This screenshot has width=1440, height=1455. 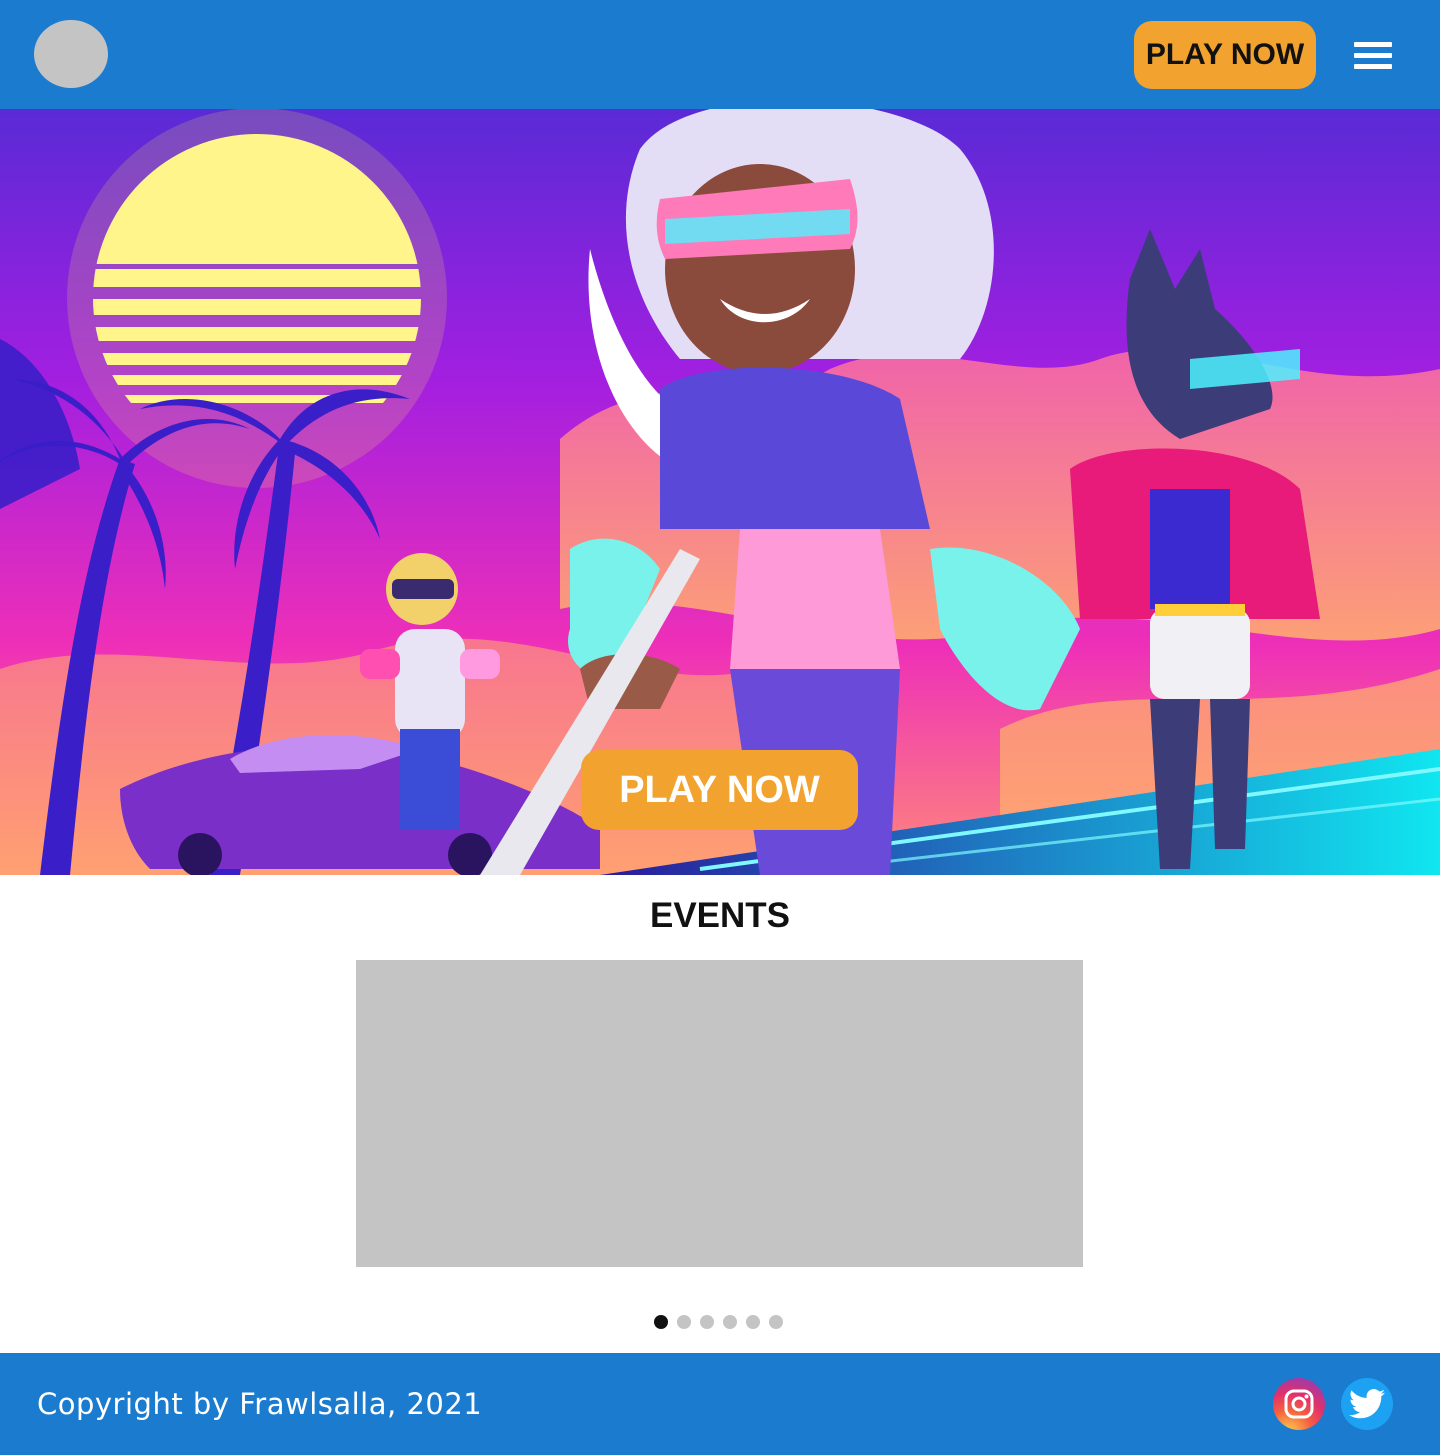 What do you see at coordinates (719, 1113) in the screenshot?
I see `event-slide-image` at bounding box center [719, 1113].